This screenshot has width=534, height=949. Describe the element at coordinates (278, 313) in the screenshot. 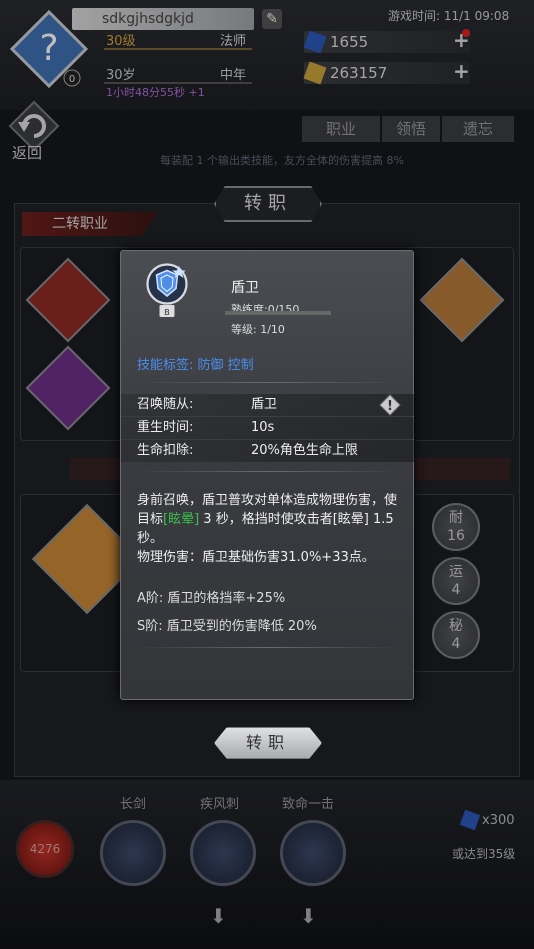

I see `proficiency-bar` at that location.